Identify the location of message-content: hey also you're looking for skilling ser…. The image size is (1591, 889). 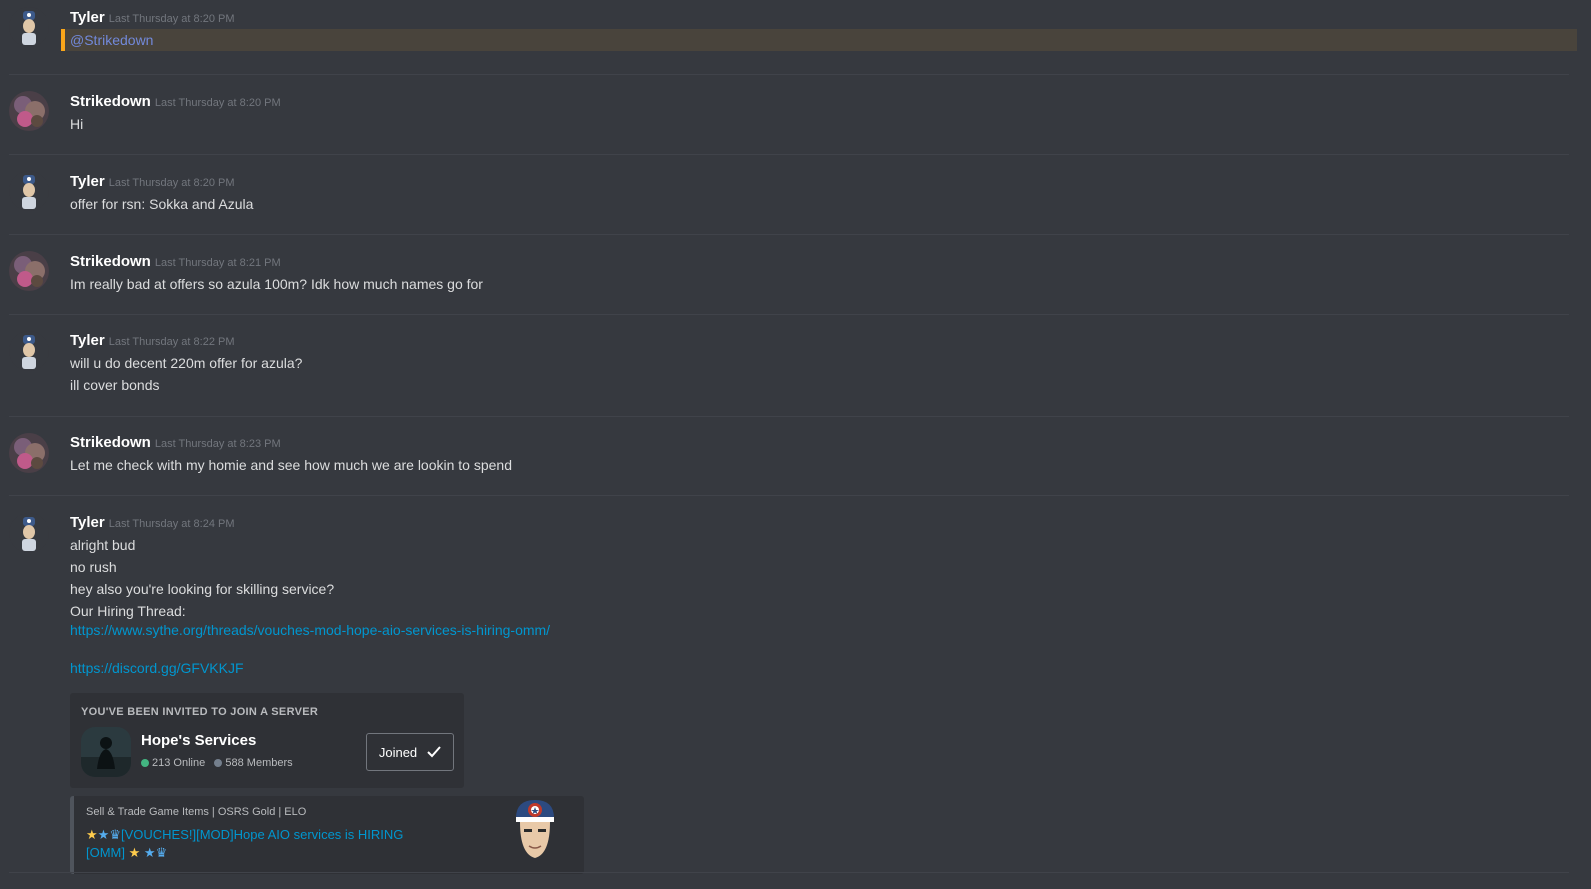
(202, 589).